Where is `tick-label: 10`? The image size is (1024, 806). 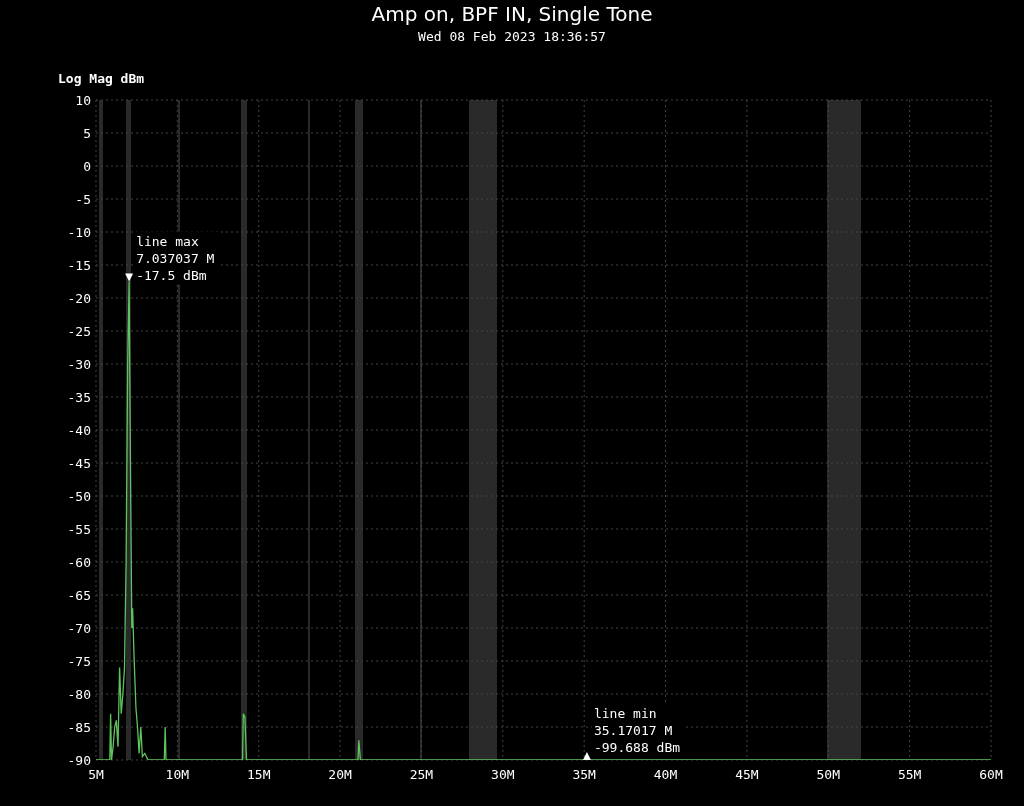
tick-label: 10 is located at coordinates (83, 100).